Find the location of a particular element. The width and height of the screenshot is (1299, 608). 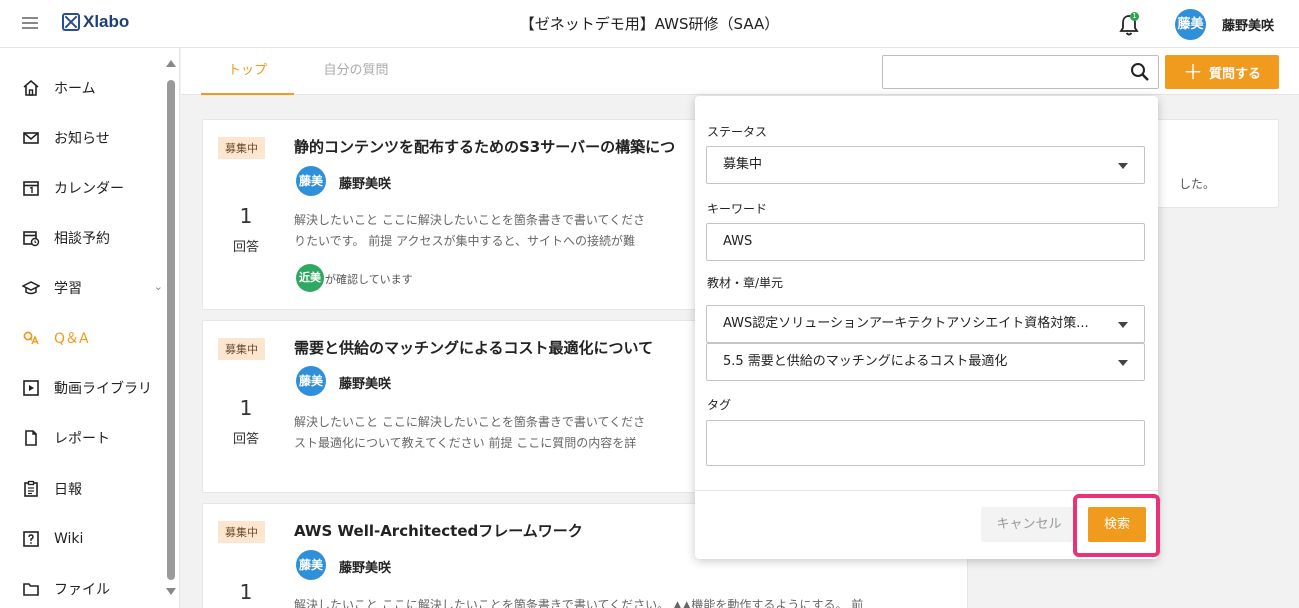

sidebar-item-wiki: Wiki is located at coordinates (82, 539).